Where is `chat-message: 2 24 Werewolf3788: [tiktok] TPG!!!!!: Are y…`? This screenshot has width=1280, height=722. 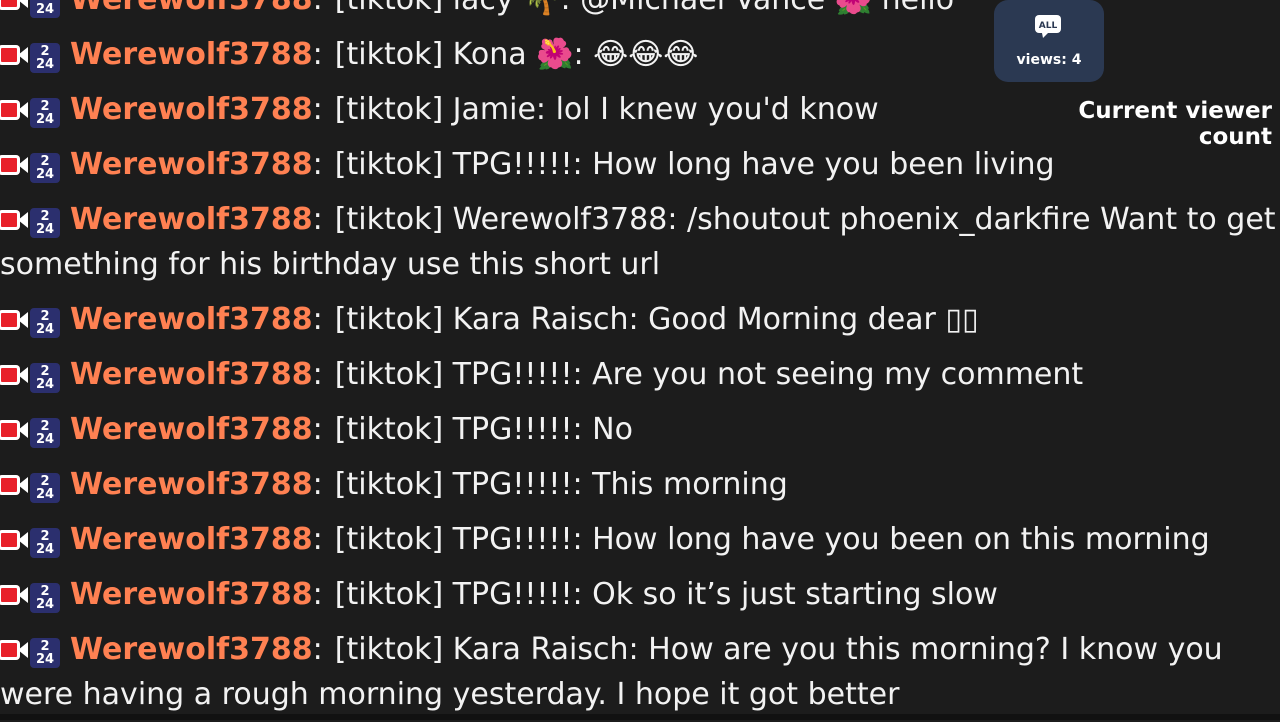
chat-message: 2 24 Werewolf3788: [tiktok] TPG!!!!!: Are y… is located at coordinates (640, 374).